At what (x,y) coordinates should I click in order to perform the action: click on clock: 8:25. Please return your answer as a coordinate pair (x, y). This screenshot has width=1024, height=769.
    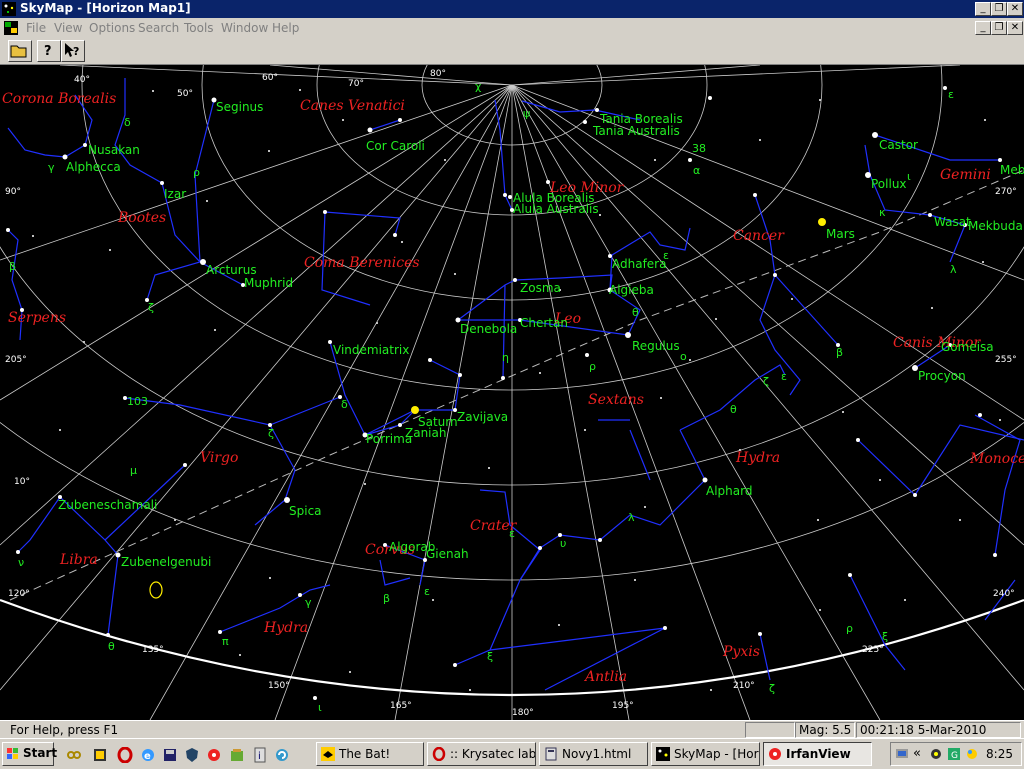
    Looking at the image, I should click on (999, 754).